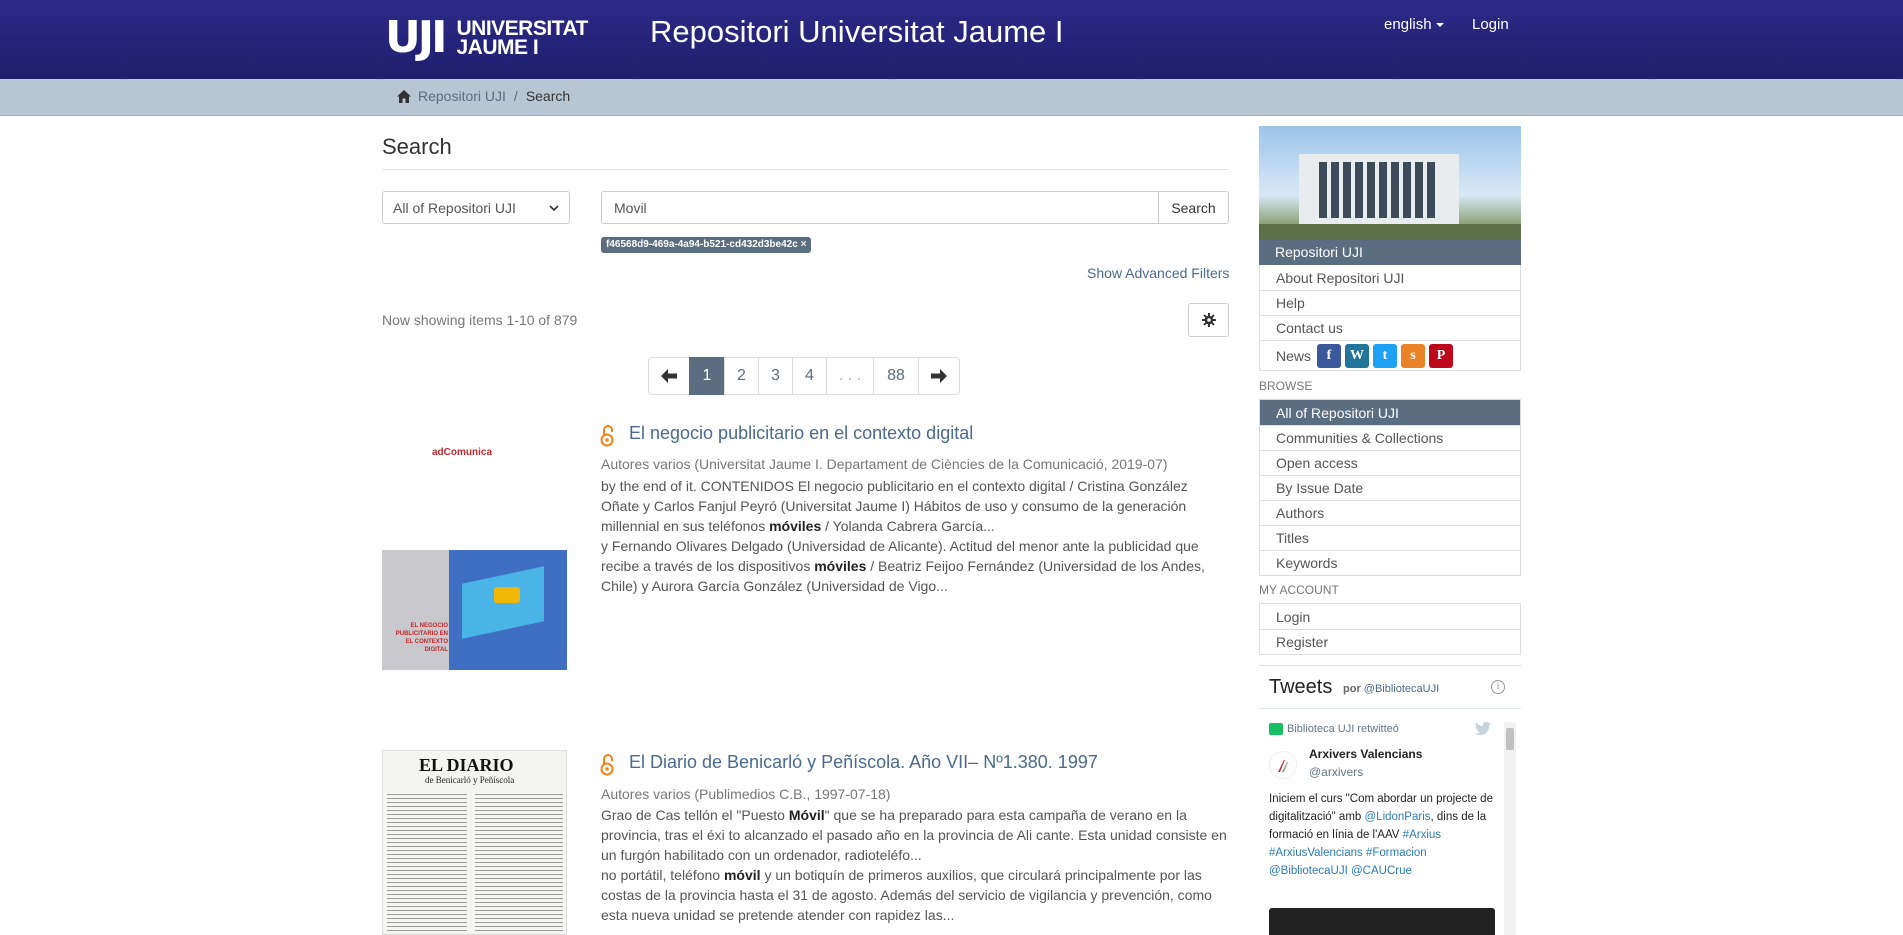 The width and height of the screenshot is (1903, 935). I want to click on twitter-icon: t, so click(1385, 355).